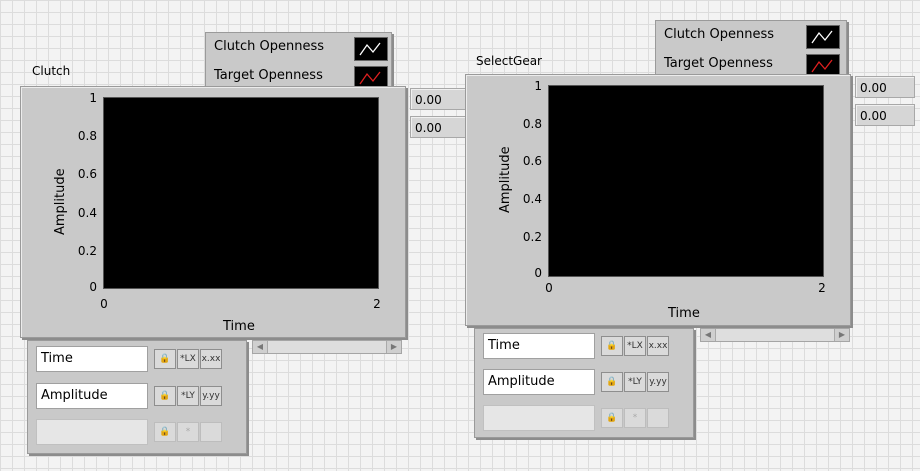 Image resolution: width=920 pixels, height=471 pixels. Describe the element at coordinates (51, 71) in the screenshot. I see `graph-caption-clutch: Clutch` at that location.